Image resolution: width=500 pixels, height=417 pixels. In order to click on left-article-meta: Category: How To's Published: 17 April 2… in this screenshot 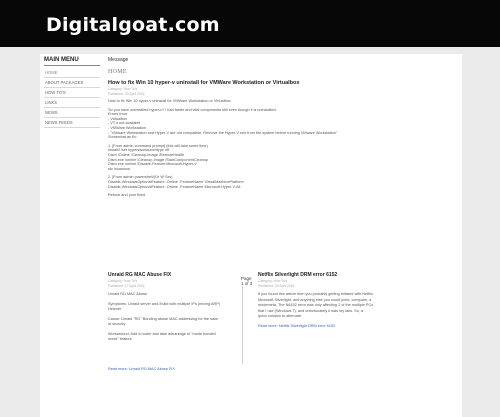, I will do `click(172, 283)`.